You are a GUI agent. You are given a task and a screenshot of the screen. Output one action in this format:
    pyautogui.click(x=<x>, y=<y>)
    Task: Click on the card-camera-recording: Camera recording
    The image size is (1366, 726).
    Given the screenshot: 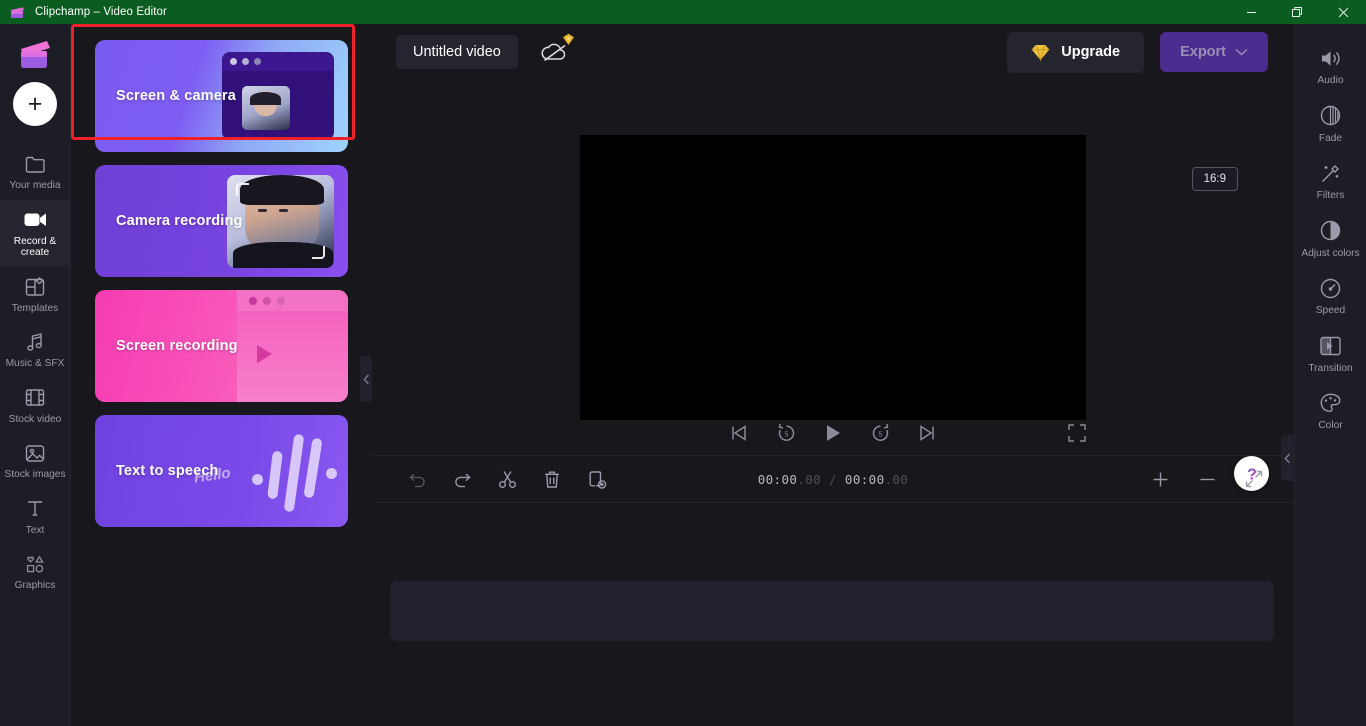 What is the action you would take?
    pyautogui.click(x=221, y=221)
    